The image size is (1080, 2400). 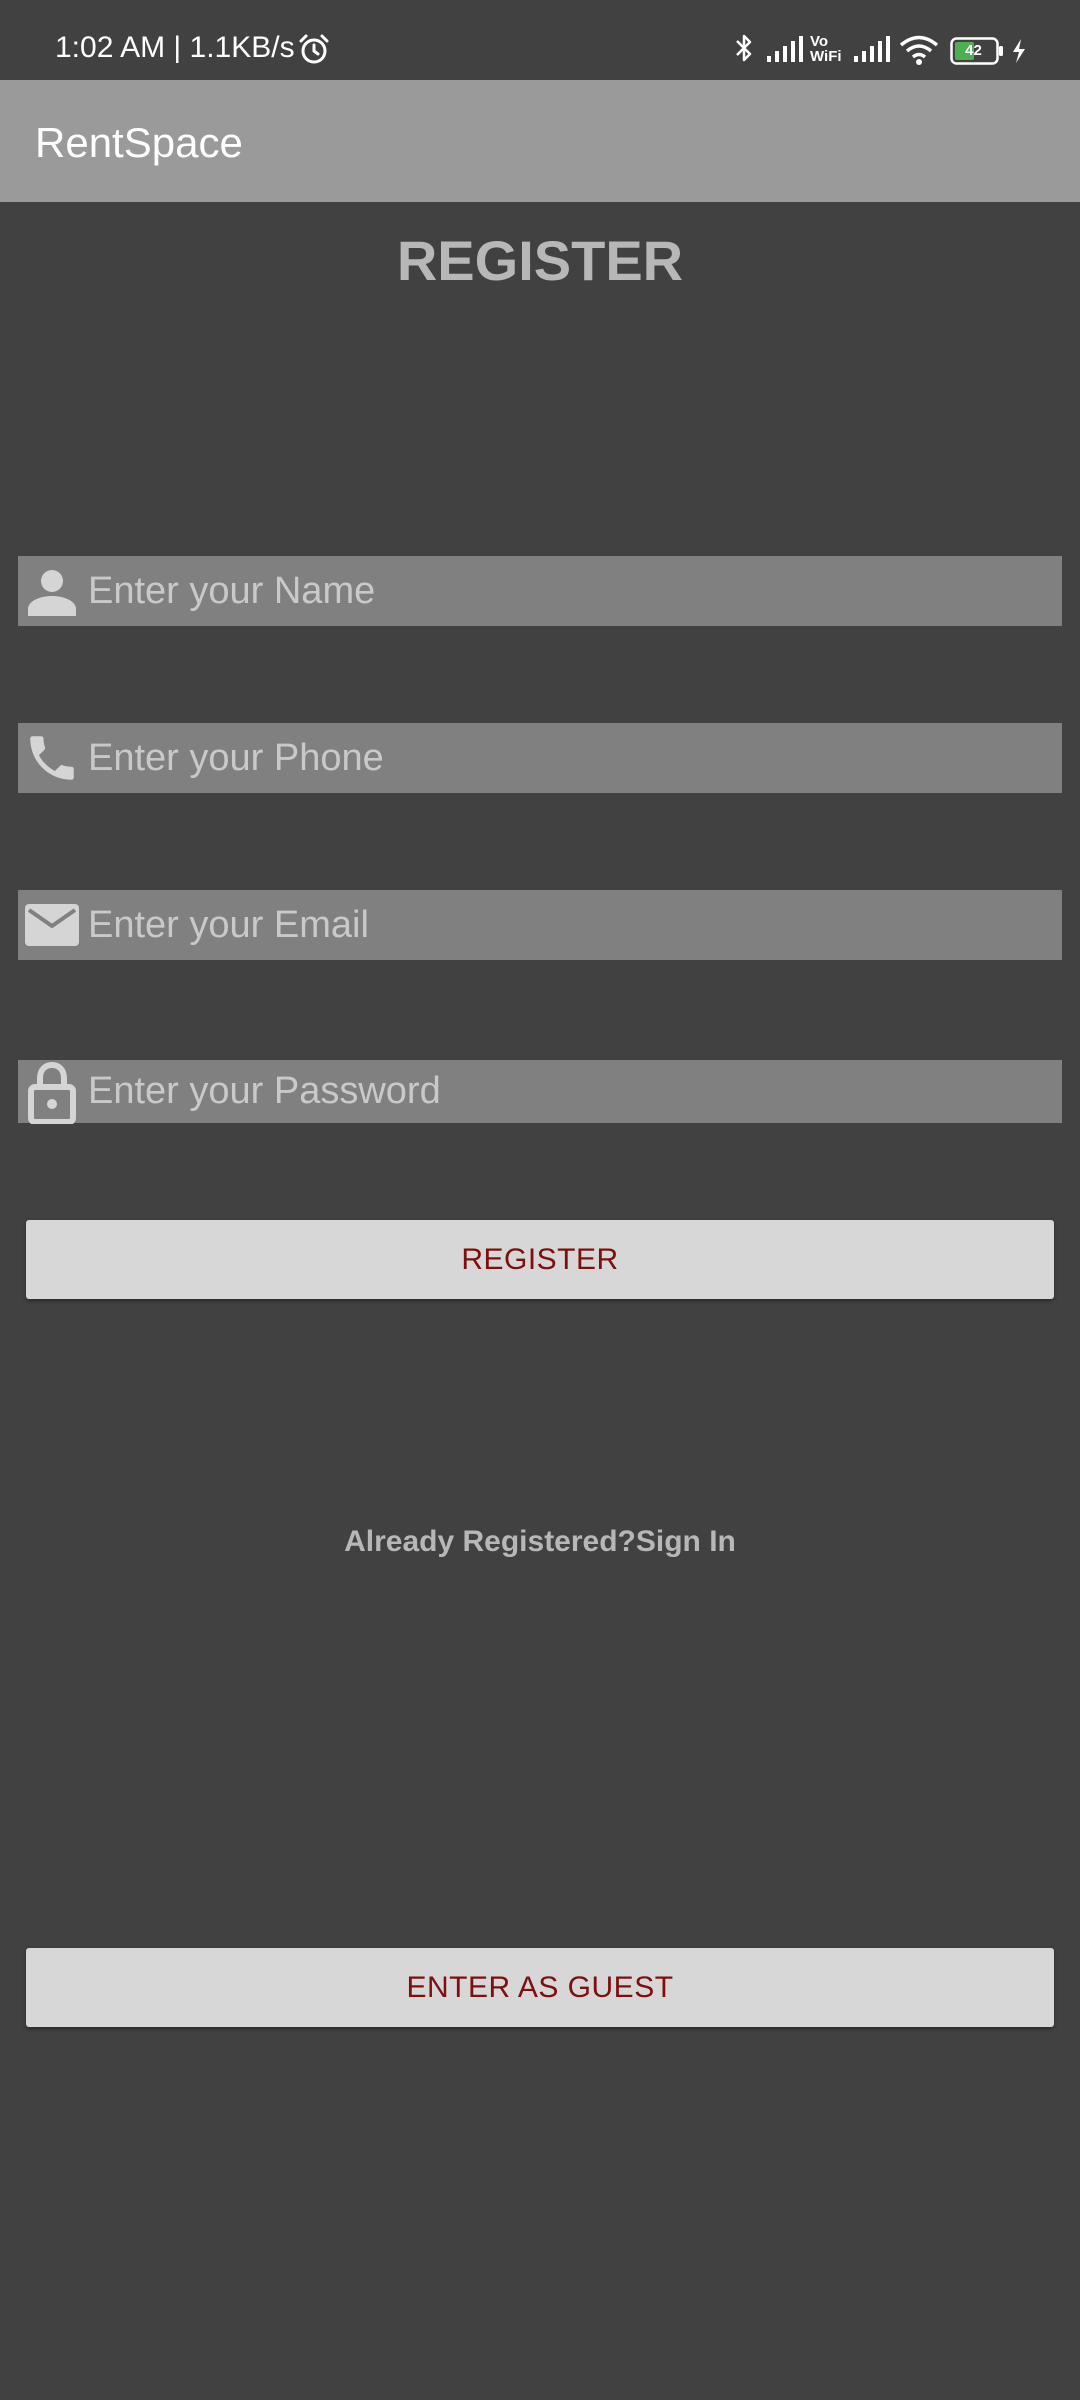 I want to click on email-field, so click(x=540, y=925).